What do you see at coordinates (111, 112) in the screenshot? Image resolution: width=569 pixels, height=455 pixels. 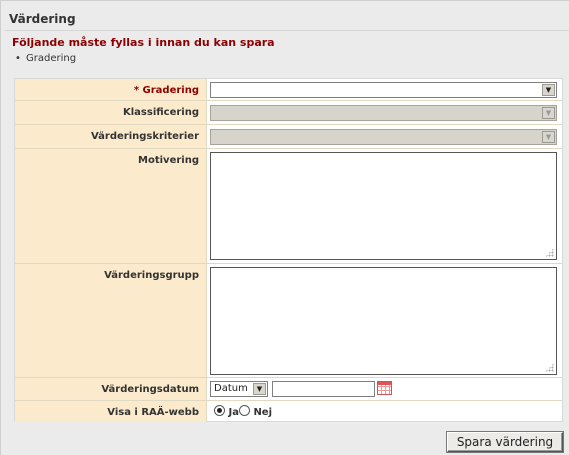 I see `klassificering-label-cell: Klassificering` at bounding box center [111, 112].